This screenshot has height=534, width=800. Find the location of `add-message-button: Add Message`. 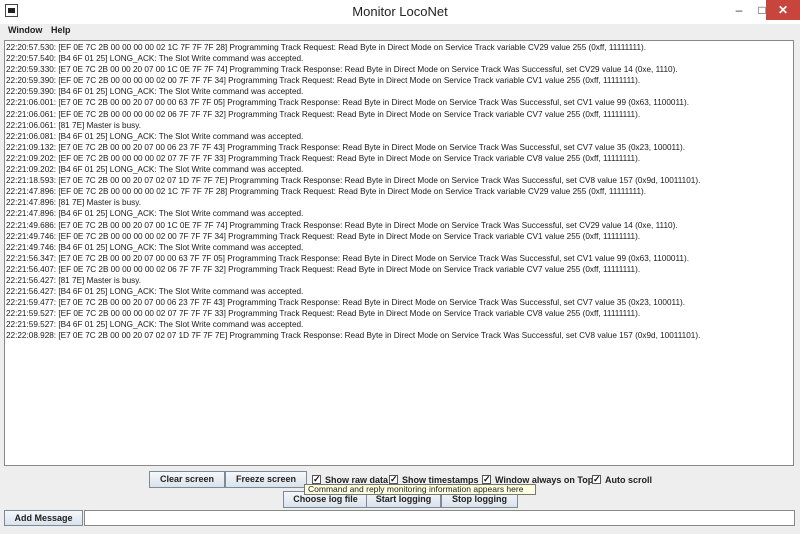

add-message-button: Add Message is located at coordinates (43, 518).